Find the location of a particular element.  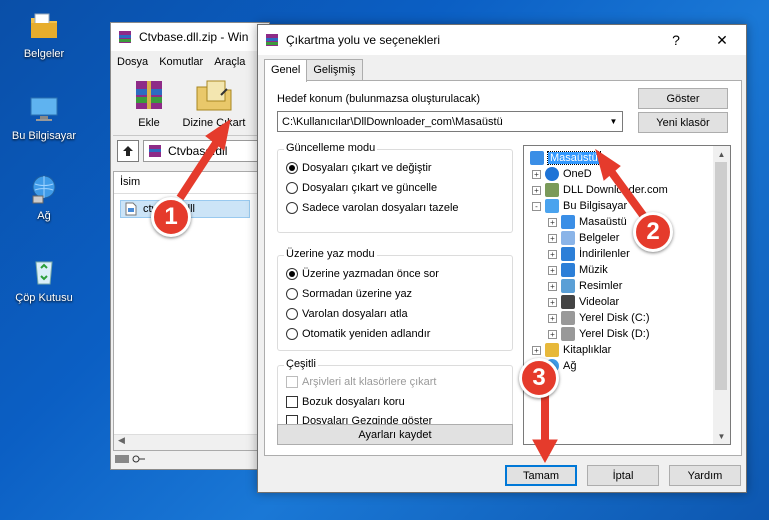

callout-badge-2: 2 is located at coordinates (653, 232).